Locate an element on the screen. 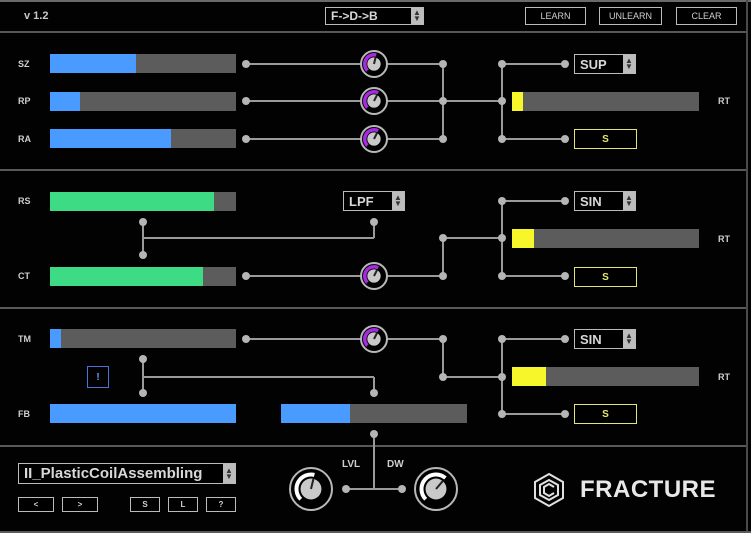 The height and width of the screenshot is (533, 751). slider-sz is located at coordinates (143, 63).